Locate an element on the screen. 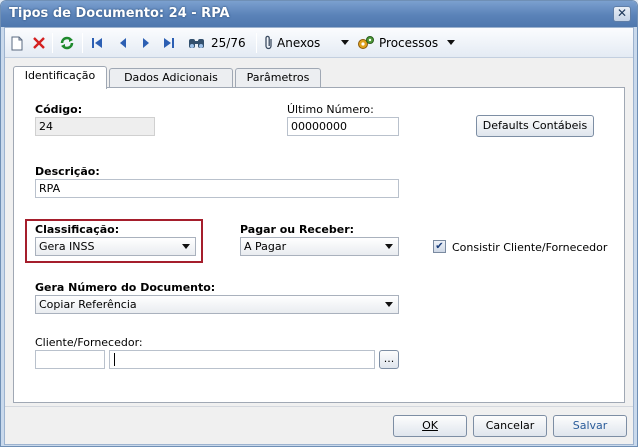 This screenshot has width=638, height=447. anexos-button: Anexos is located at coordinates (306, 43).